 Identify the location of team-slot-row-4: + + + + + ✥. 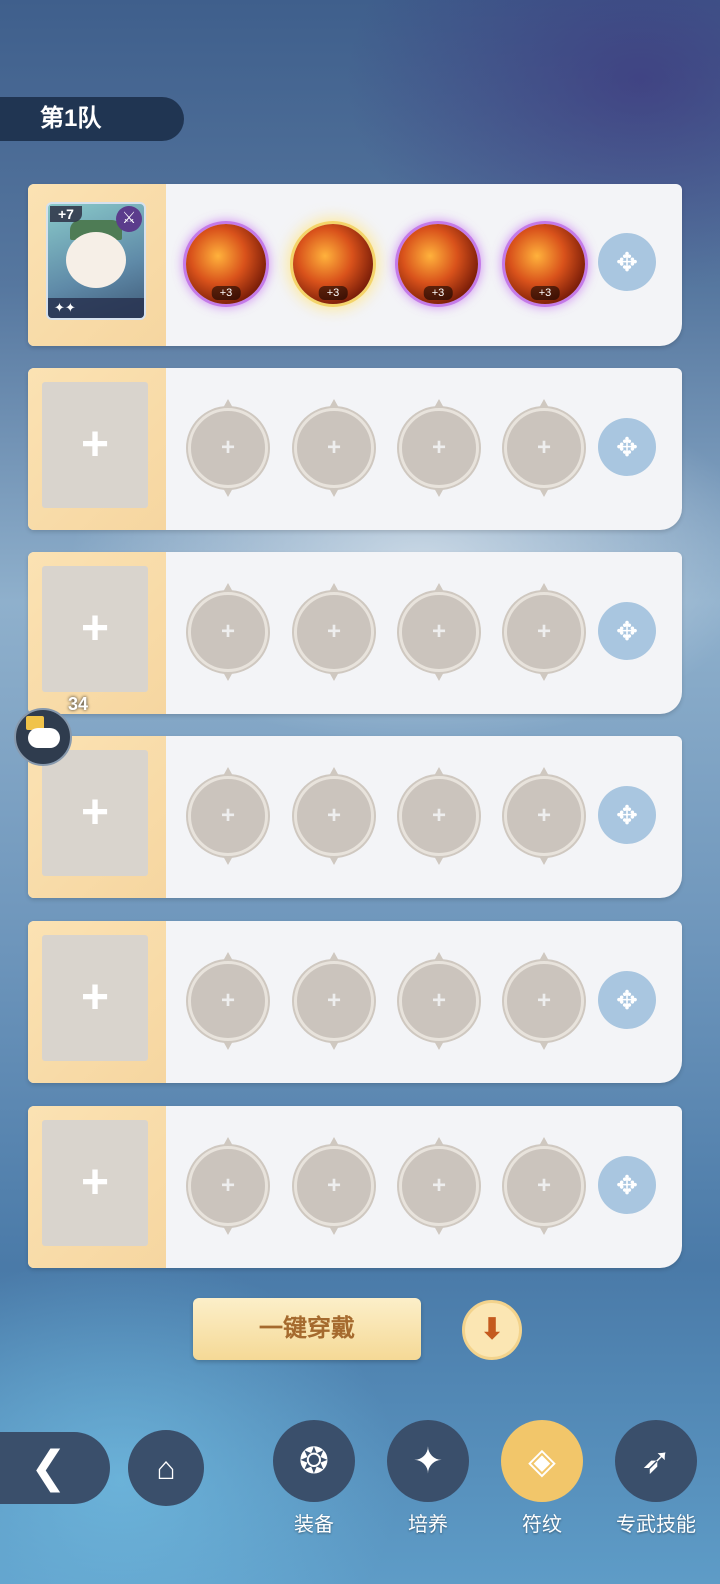
(355, 817).